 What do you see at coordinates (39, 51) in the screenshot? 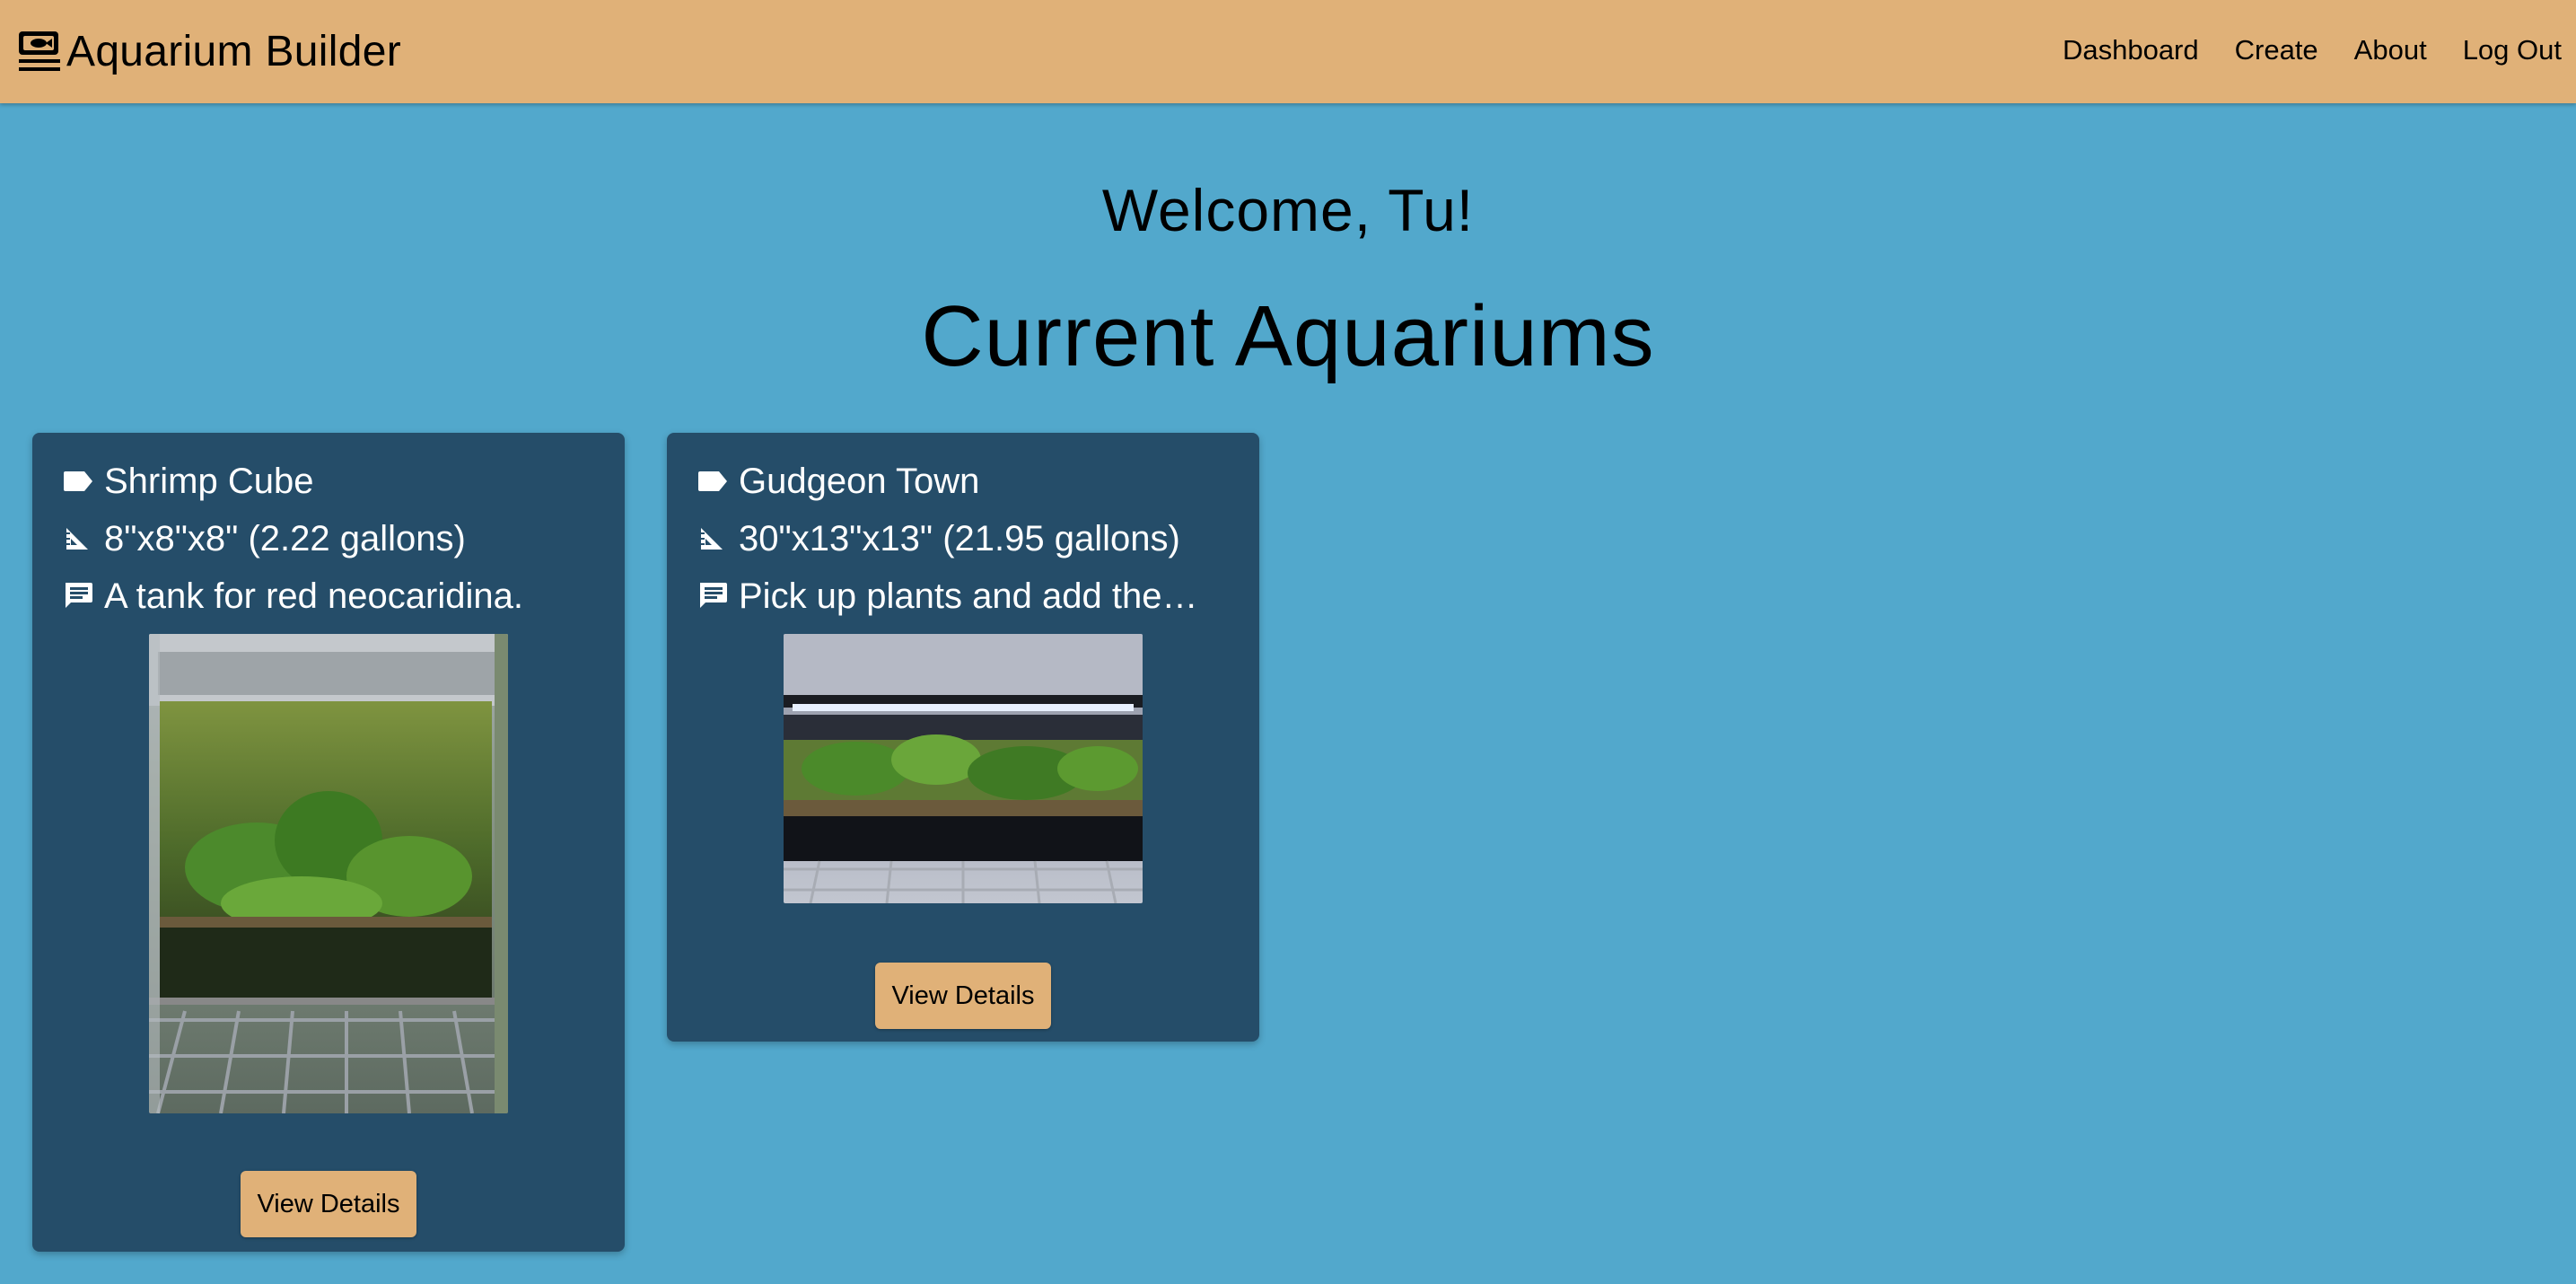
I see `aquarium-tank-icon` at bounding box center [39, 51].